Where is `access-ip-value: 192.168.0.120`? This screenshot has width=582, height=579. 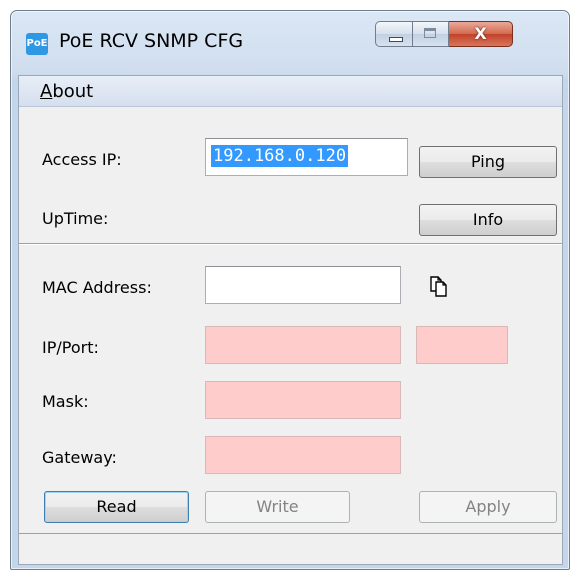
access-ip-value: 192.168.0.120 is located at coordinates (280, 156).